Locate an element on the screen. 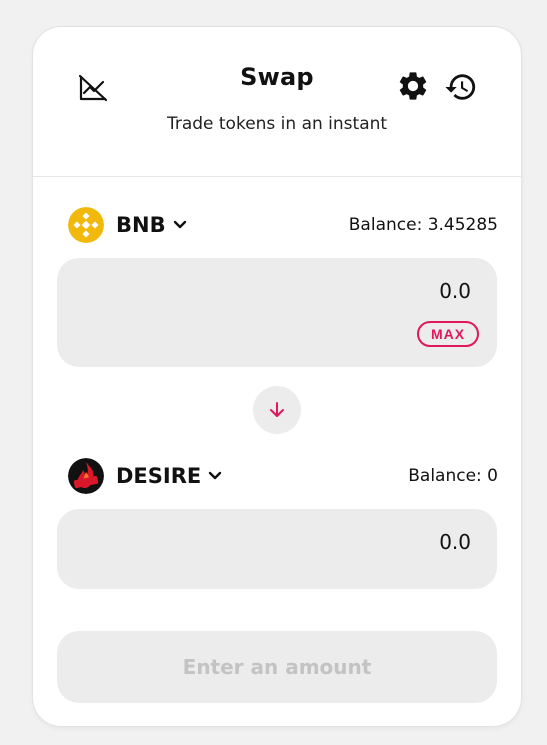  to-amount-panel is located at coordinates (277, 549).